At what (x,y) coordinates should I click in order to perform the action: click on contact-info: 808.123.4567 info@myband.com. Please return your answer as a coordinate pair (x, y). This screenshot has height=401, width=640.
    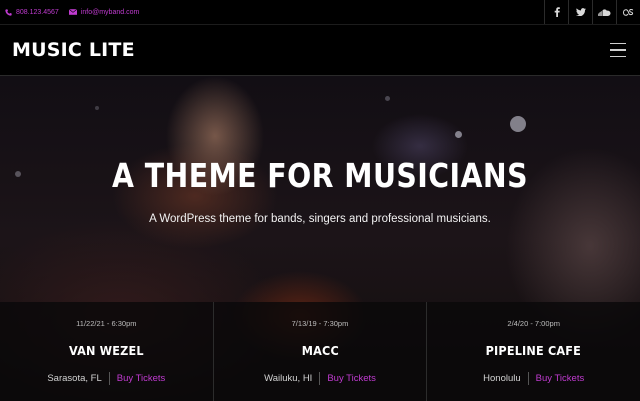
    Looking at the image, I should click on (74, 12).